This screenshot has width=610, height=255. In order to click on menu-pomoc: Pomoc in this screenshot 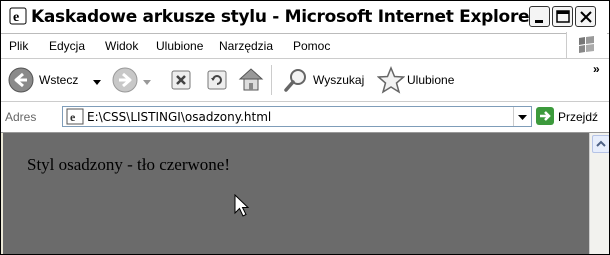, I will do `click(311, 46)`.